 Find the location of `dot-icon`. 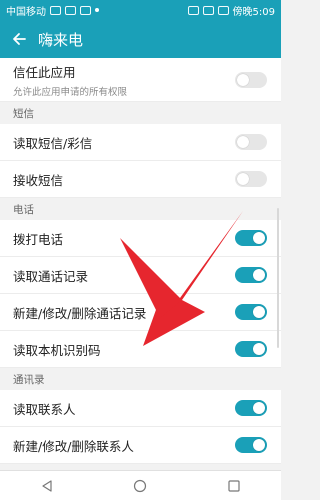

dot-icon is located at coordinates (97, 10).